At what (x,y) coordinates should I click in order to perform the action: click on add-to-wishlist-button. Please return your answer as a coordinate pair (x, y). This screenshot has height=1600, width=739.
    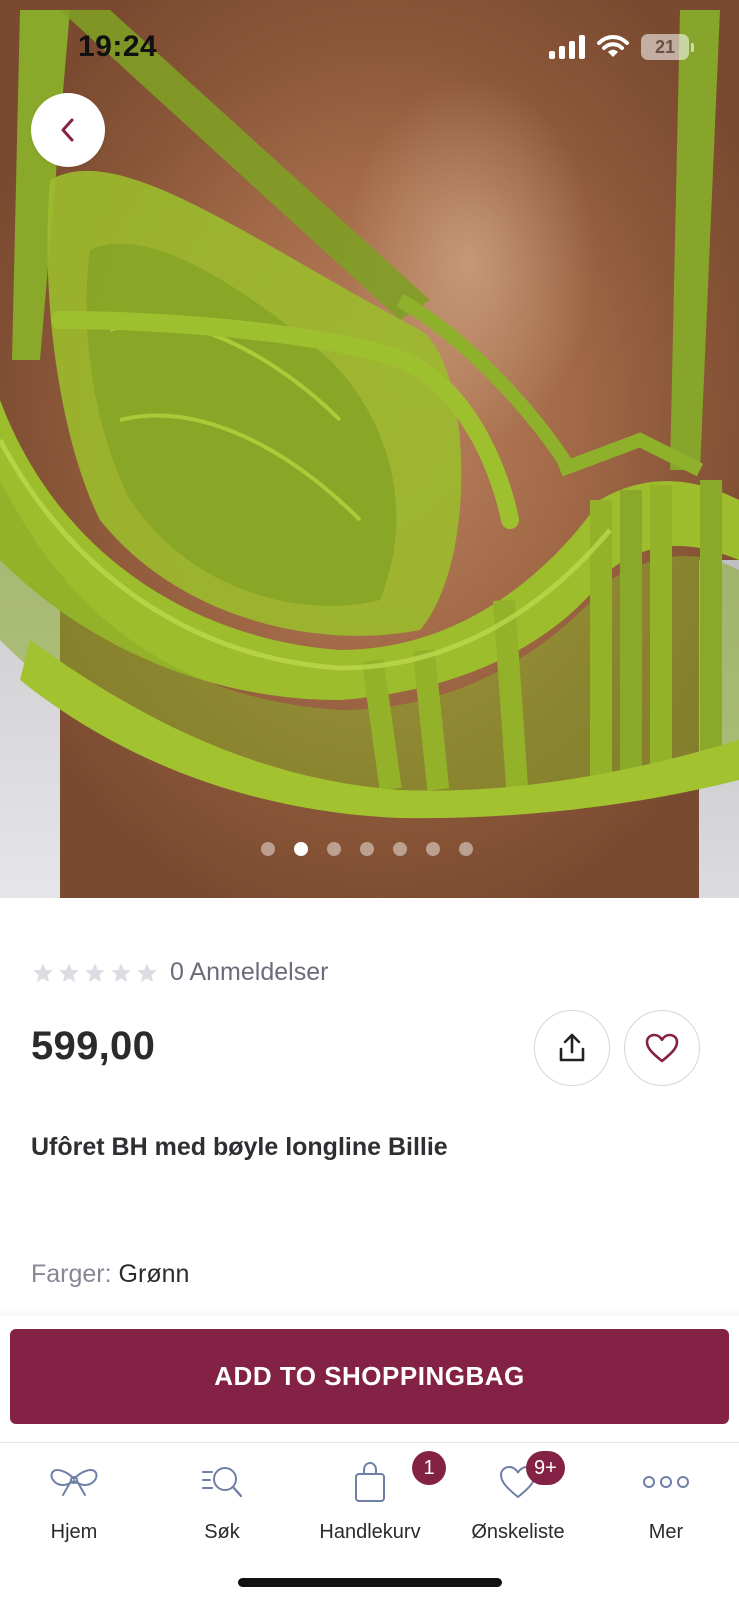
    Looking at the image, I should click on (662, 1048).